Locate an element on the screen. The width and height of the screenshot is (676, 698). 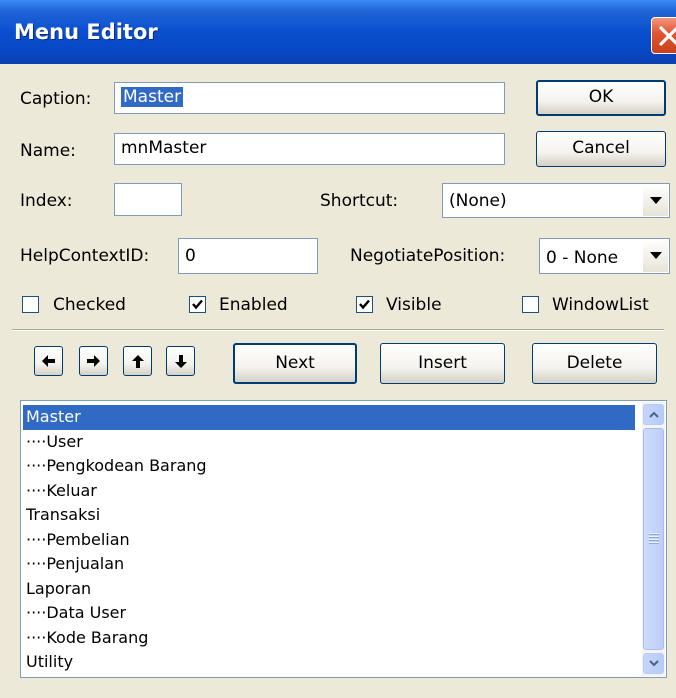
enabled-checkbox is located at coordinates (197, 304).